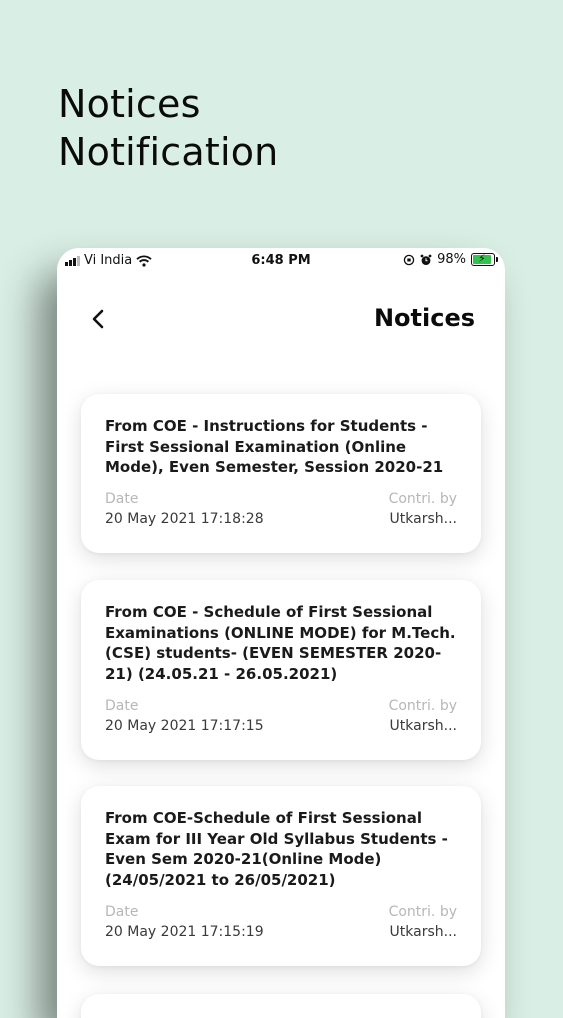 Image resolution: width=563 pixels, height=1018 pixels. Describe the element at coordinates (424, 318) in the screenshot. I see `page-title: Notices` at that location.